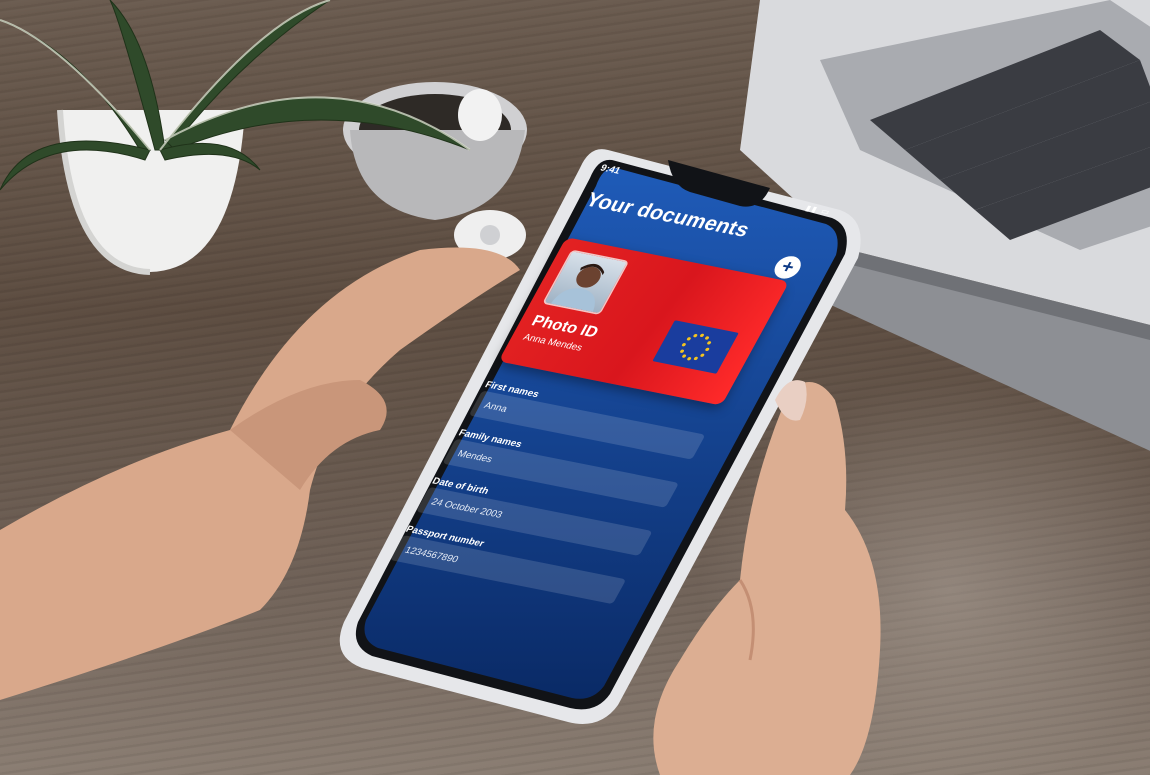 Image resolution: width=1150 pixels, height=775 pixels. Describe the element at coordinates (668, 214) in the screenshot. I see `screen-title: Your documents` at that location.